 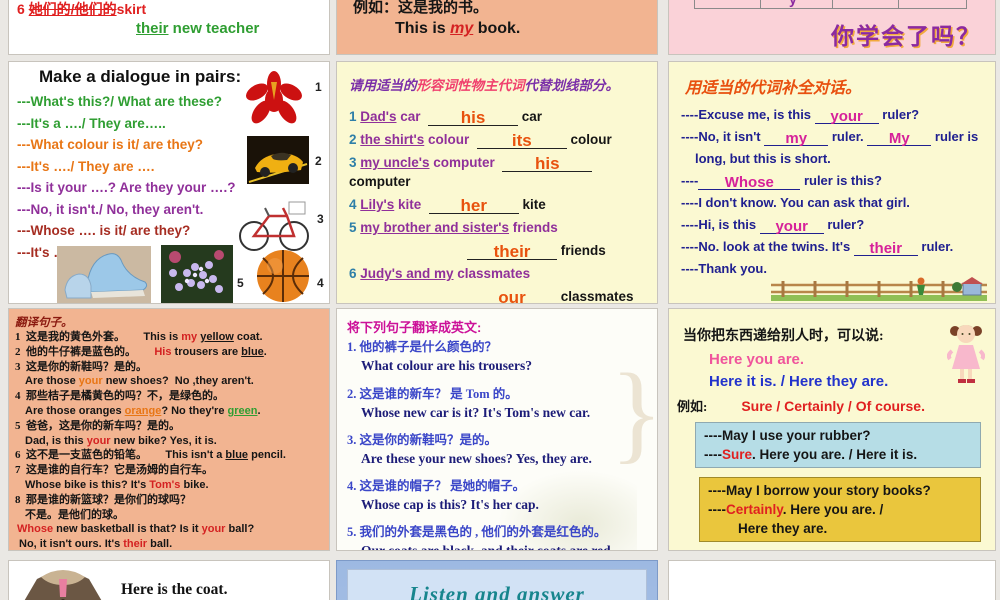 I want to click on text-segment: Whose bike is this? It's, so click(x=87, y=484).